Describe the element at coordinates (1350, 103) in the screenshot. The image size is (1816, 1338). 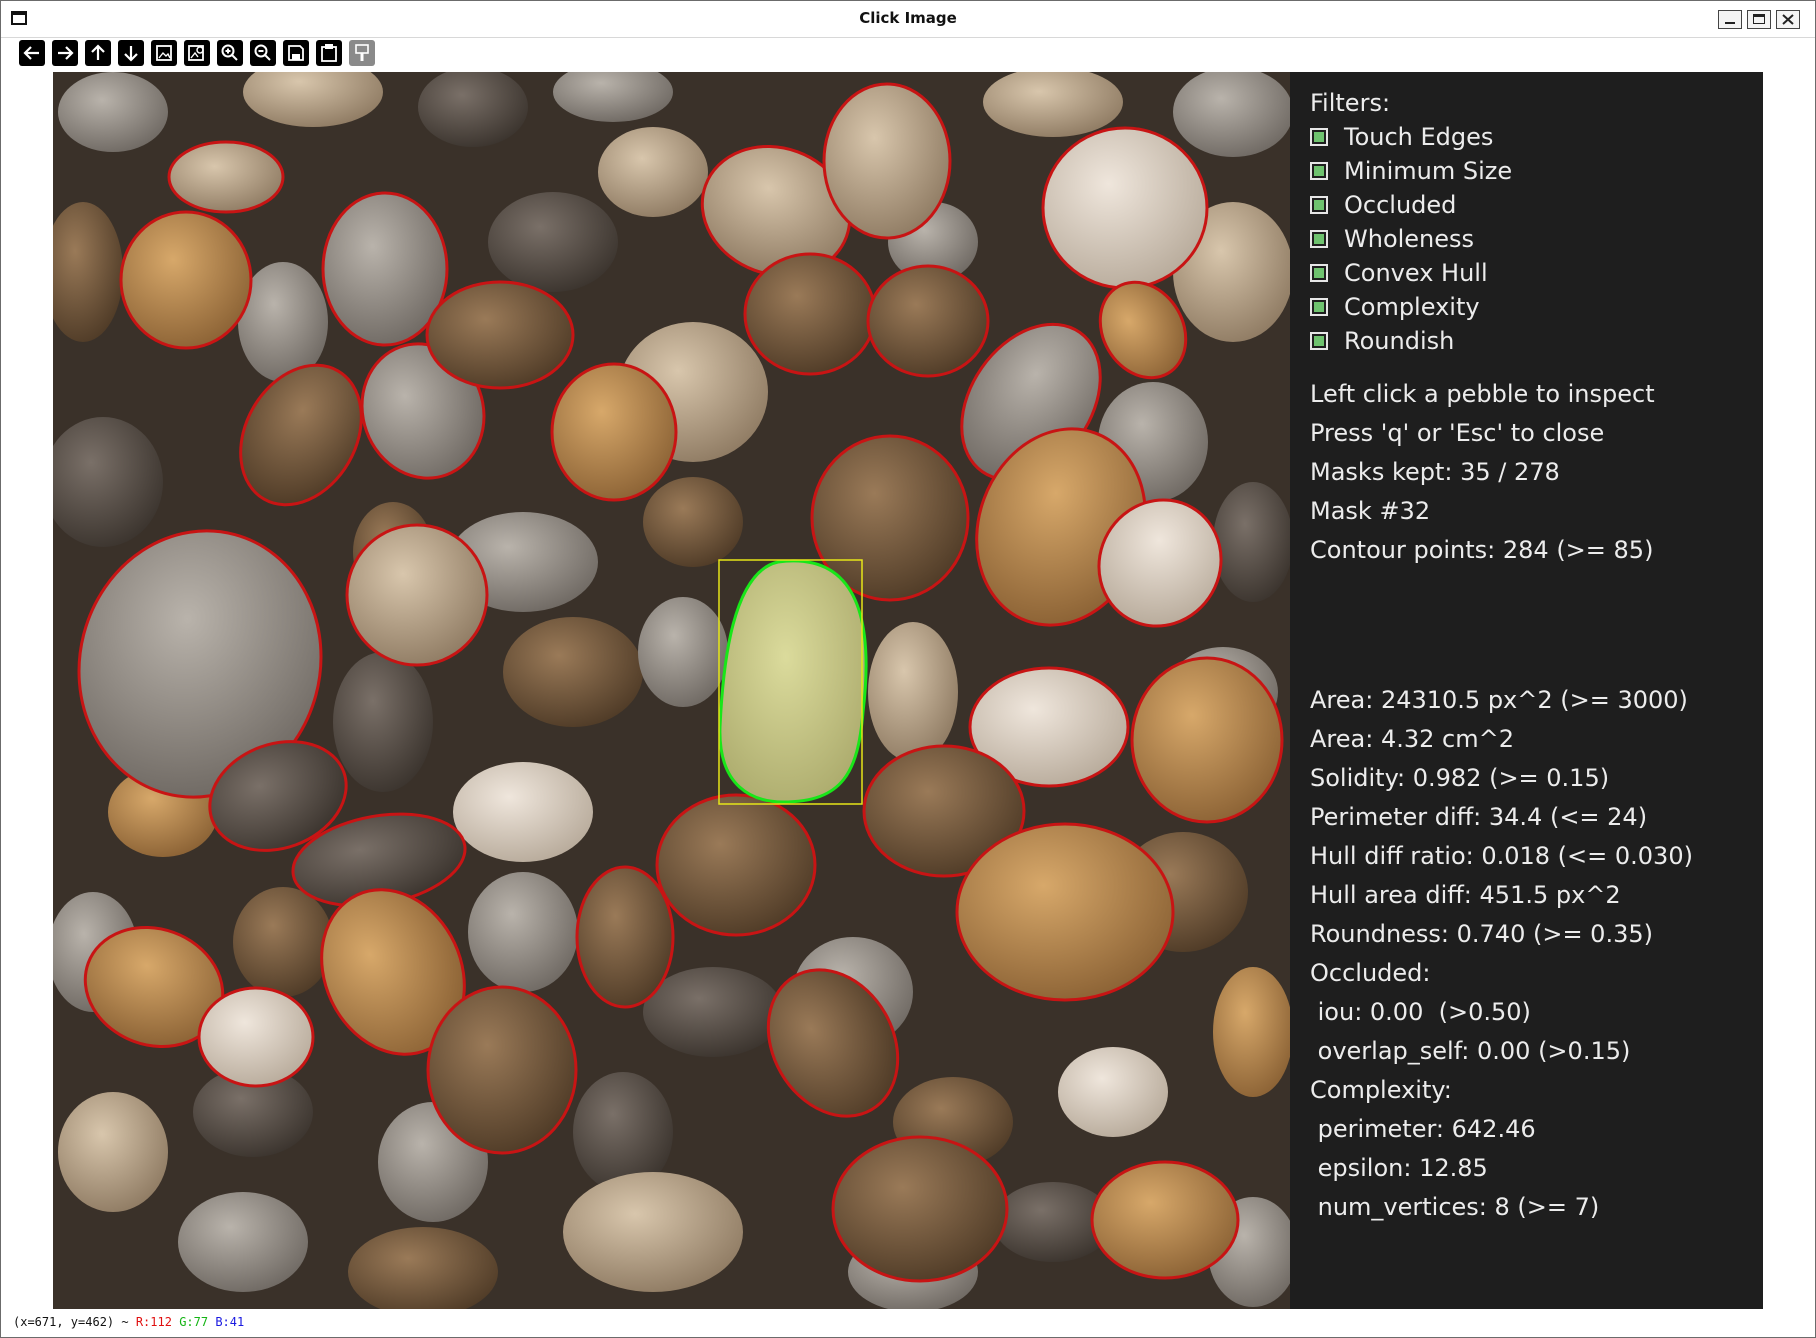
I see `filters-title: Filters:` at that location.